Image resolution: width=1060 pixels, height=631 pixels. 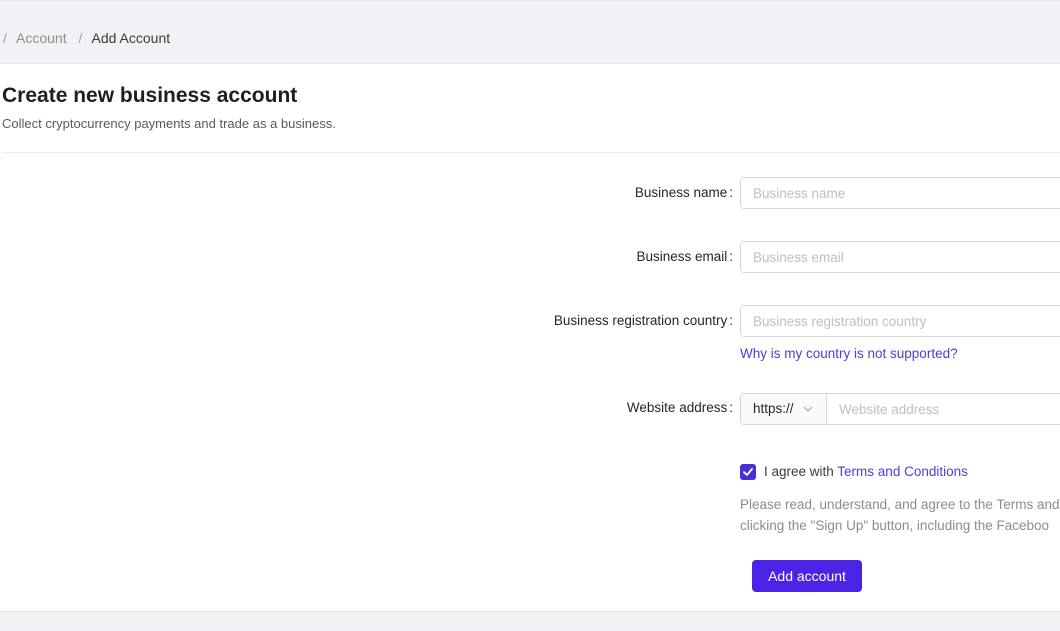 I want to click on footer-strip, so click(x=530, y=621).